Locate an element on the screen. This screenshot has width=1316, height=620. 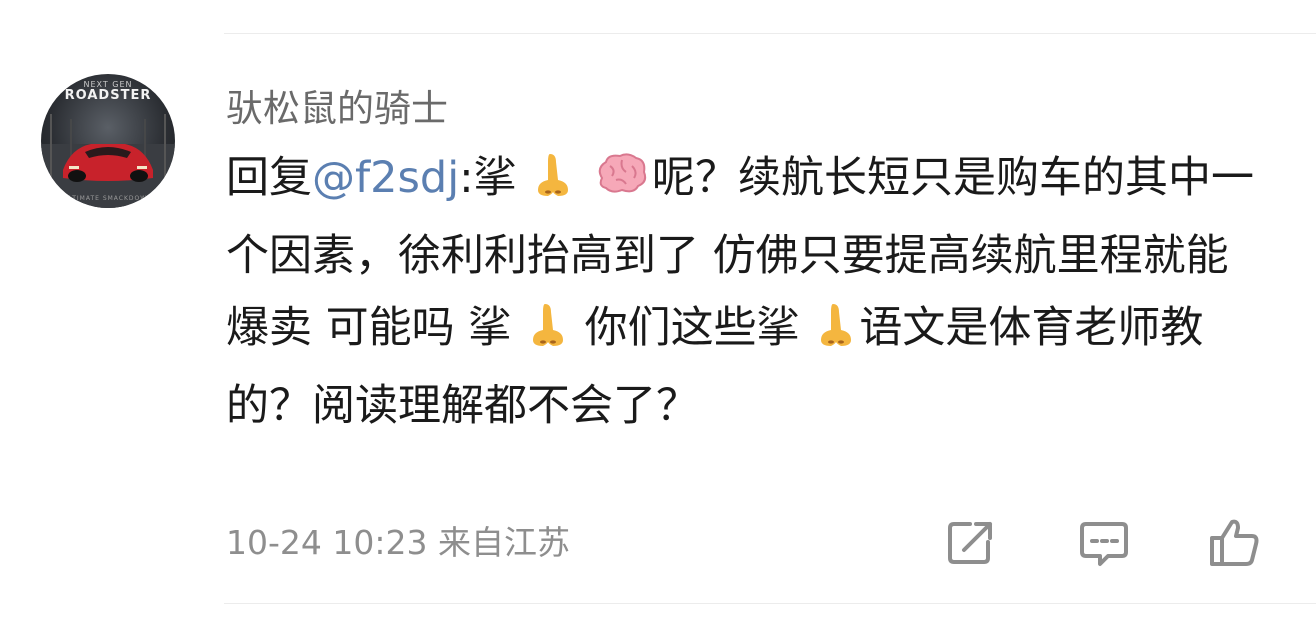
post-location: 来自江苏 is located at coordinates (503, 542).